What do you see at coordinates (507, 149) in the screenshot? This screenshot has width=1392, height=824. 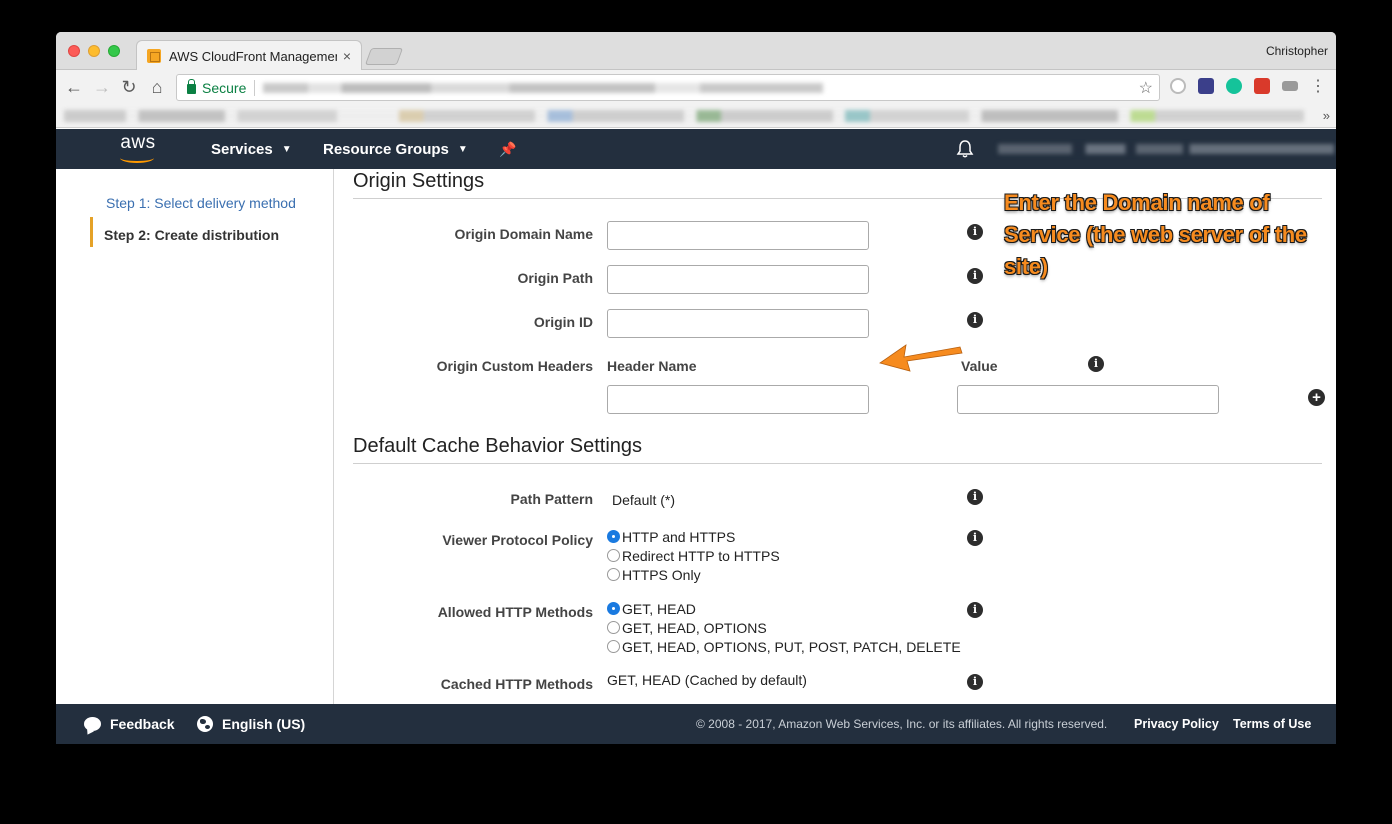 I see `pin-icon: 📌` at bounding box center [507, 149].